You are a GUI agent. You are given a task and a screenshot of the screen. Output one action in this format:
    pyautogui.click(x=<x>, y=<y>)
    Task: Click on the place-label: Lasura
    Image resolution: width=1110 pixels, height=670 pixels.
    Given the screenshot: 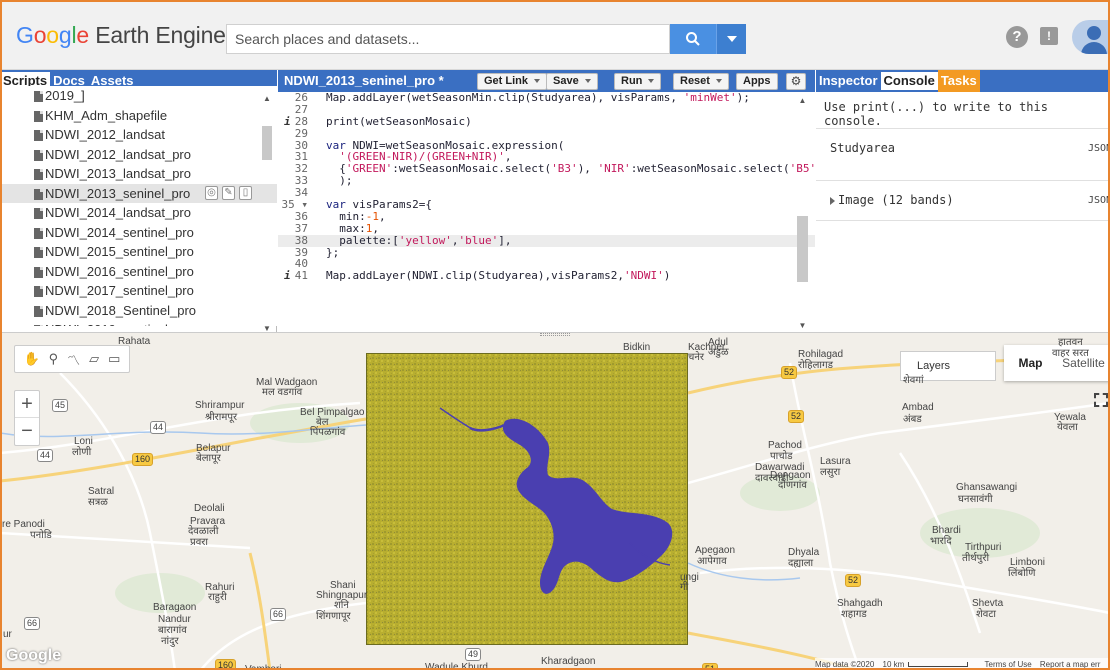 What is the action you would take?
    pyautogui.click(x=835, y=461)
    